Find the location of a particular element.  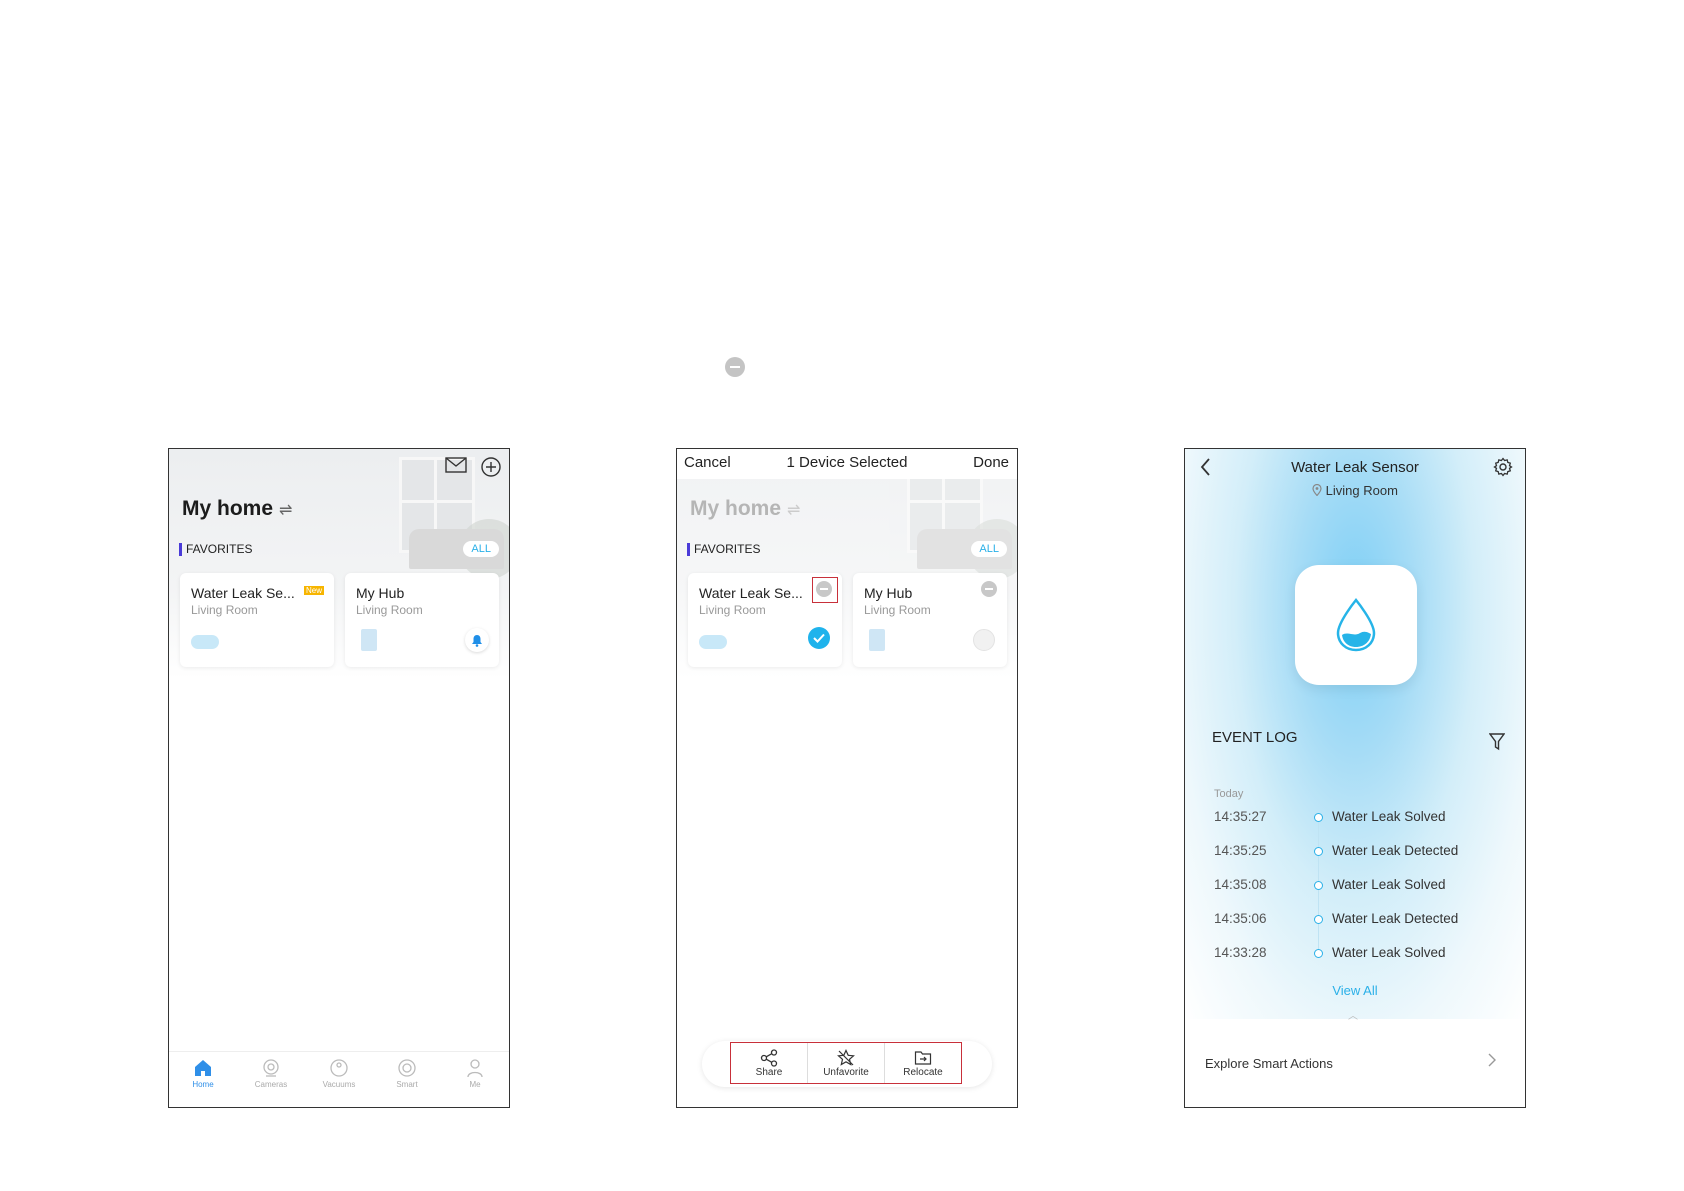

event-row: 14:35:08 Water Leak Solved is located at coordinates (1354, 894).